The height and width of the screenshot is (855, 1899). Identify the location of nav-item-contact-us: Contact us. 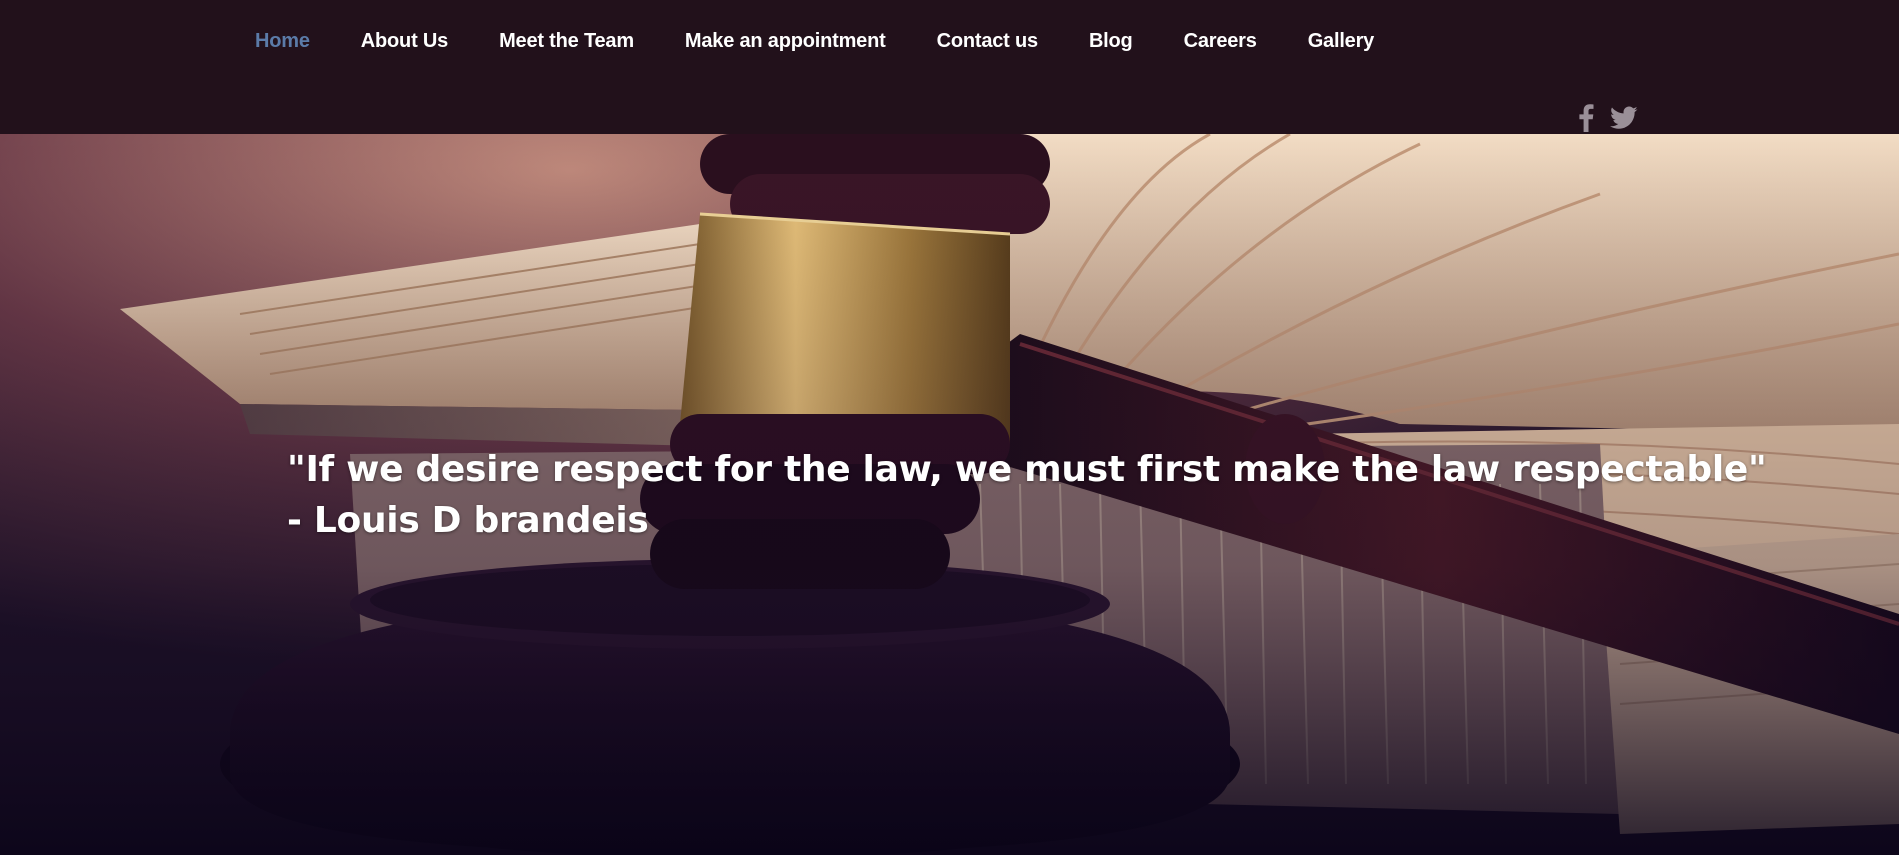
(988, 41).